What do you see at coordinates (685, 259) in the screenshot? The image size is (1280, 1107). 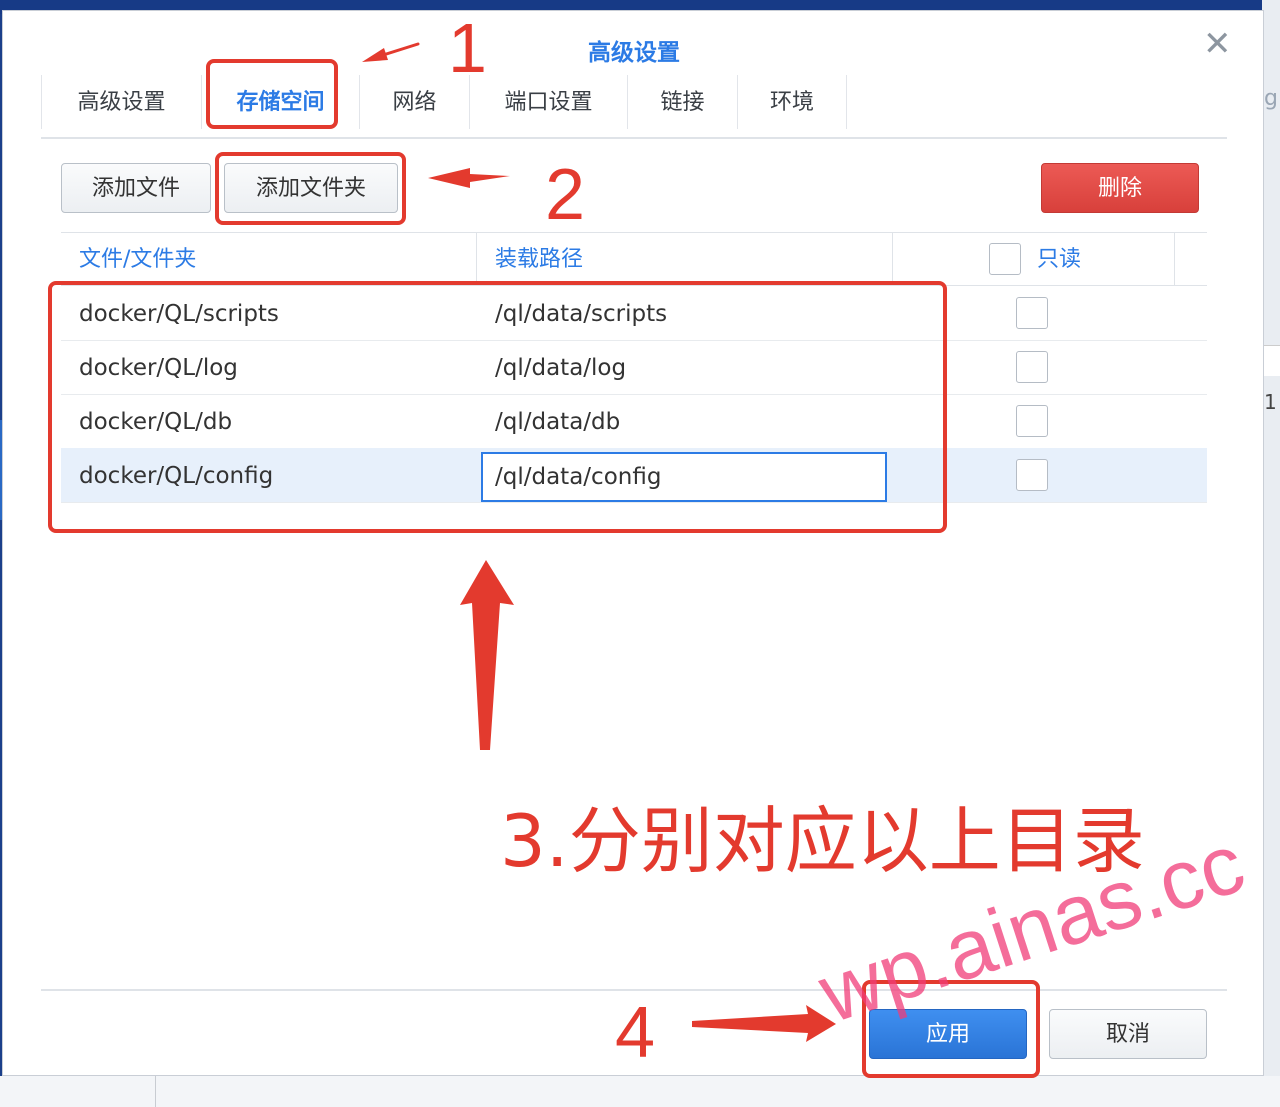 I see `column-mount-path: 装载路径` at bounding box center [685, 259].